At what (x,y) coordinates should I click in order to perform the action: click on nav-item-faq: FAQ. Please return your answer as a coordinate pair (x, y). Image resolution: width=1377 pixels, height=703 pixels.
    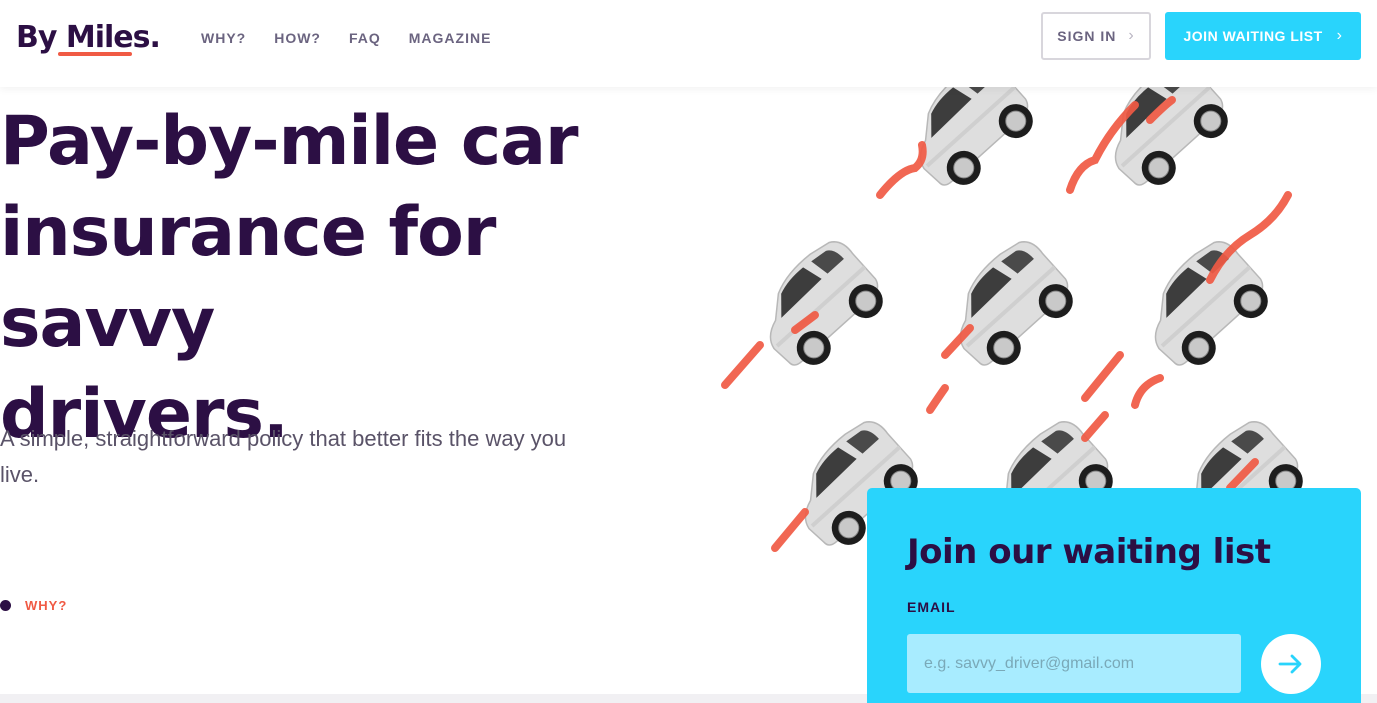
    Looking at the image, I should click on (365, 38).